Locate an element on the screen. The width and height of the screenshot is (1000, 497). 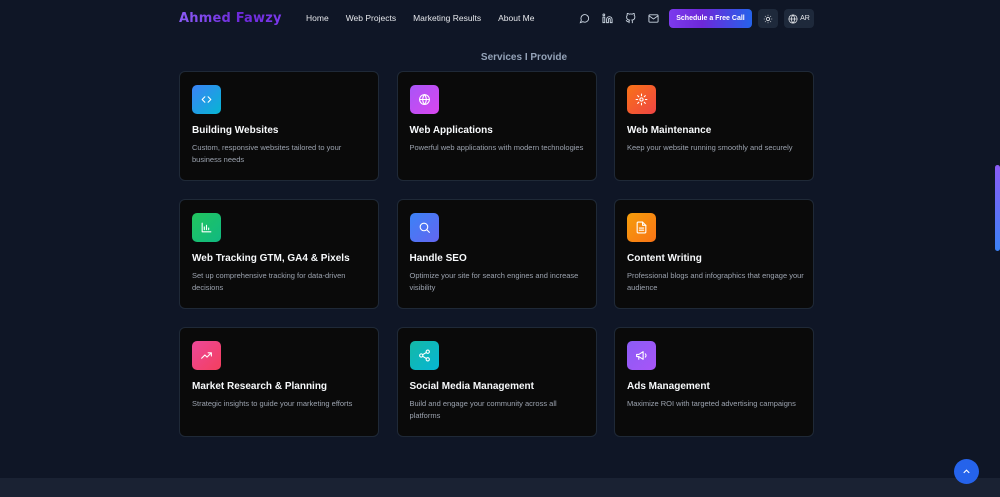
document-icon is located at coordinates (641, 227).